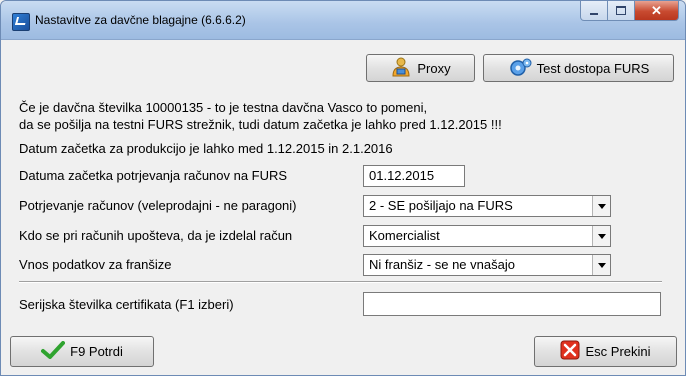 The width and height of the screenshot is (686, 376). Describe the element at coordinates (414, 176) in the screenshot. I see `start-date-input: 01.12.2015` at that location.